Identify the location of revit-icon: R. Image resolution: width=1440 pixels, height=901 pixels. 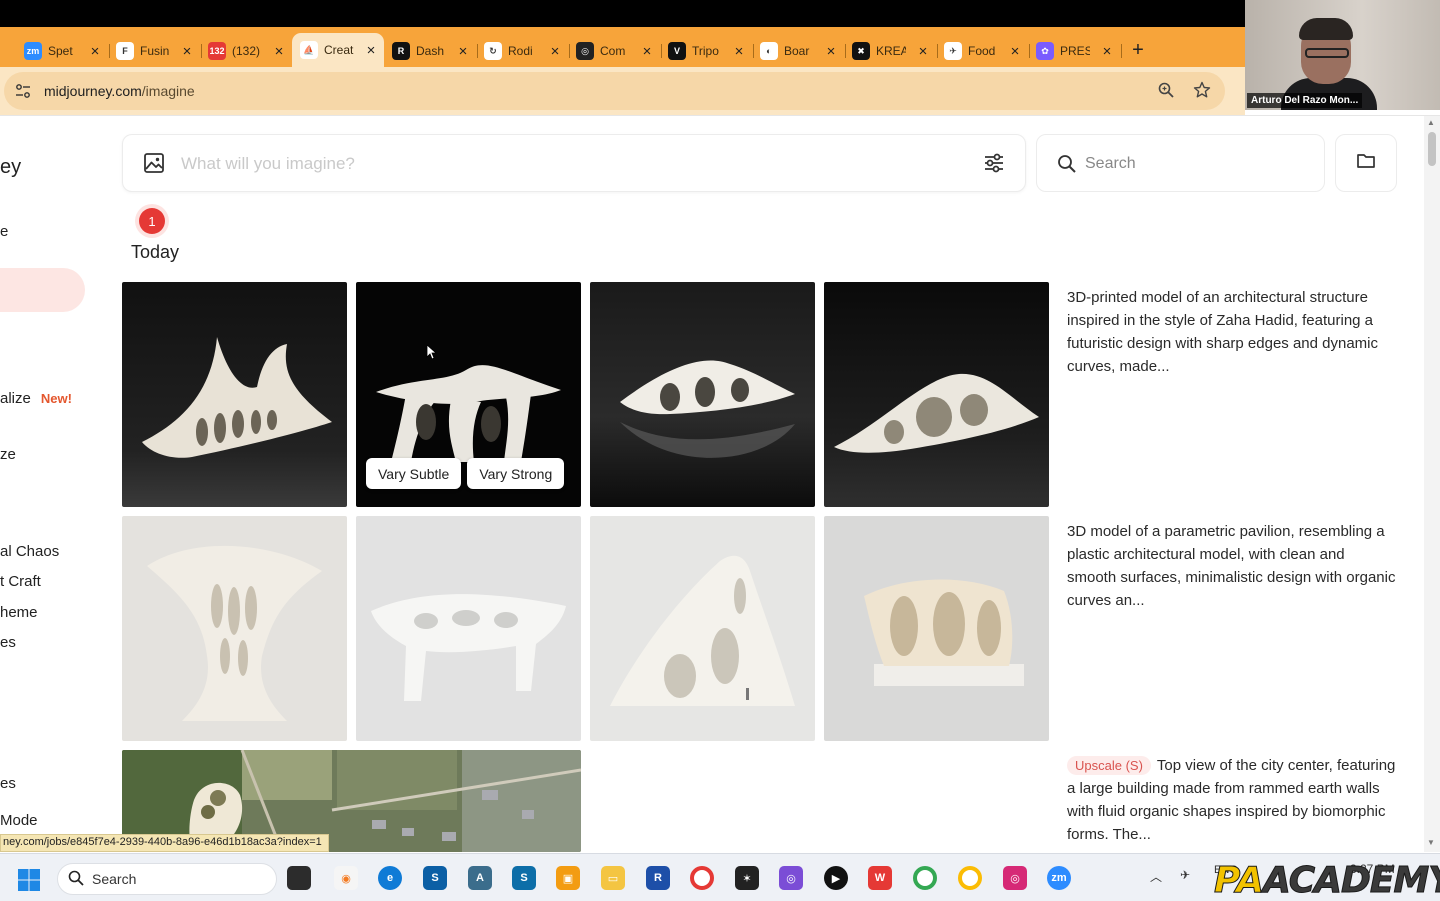
(658, 878).